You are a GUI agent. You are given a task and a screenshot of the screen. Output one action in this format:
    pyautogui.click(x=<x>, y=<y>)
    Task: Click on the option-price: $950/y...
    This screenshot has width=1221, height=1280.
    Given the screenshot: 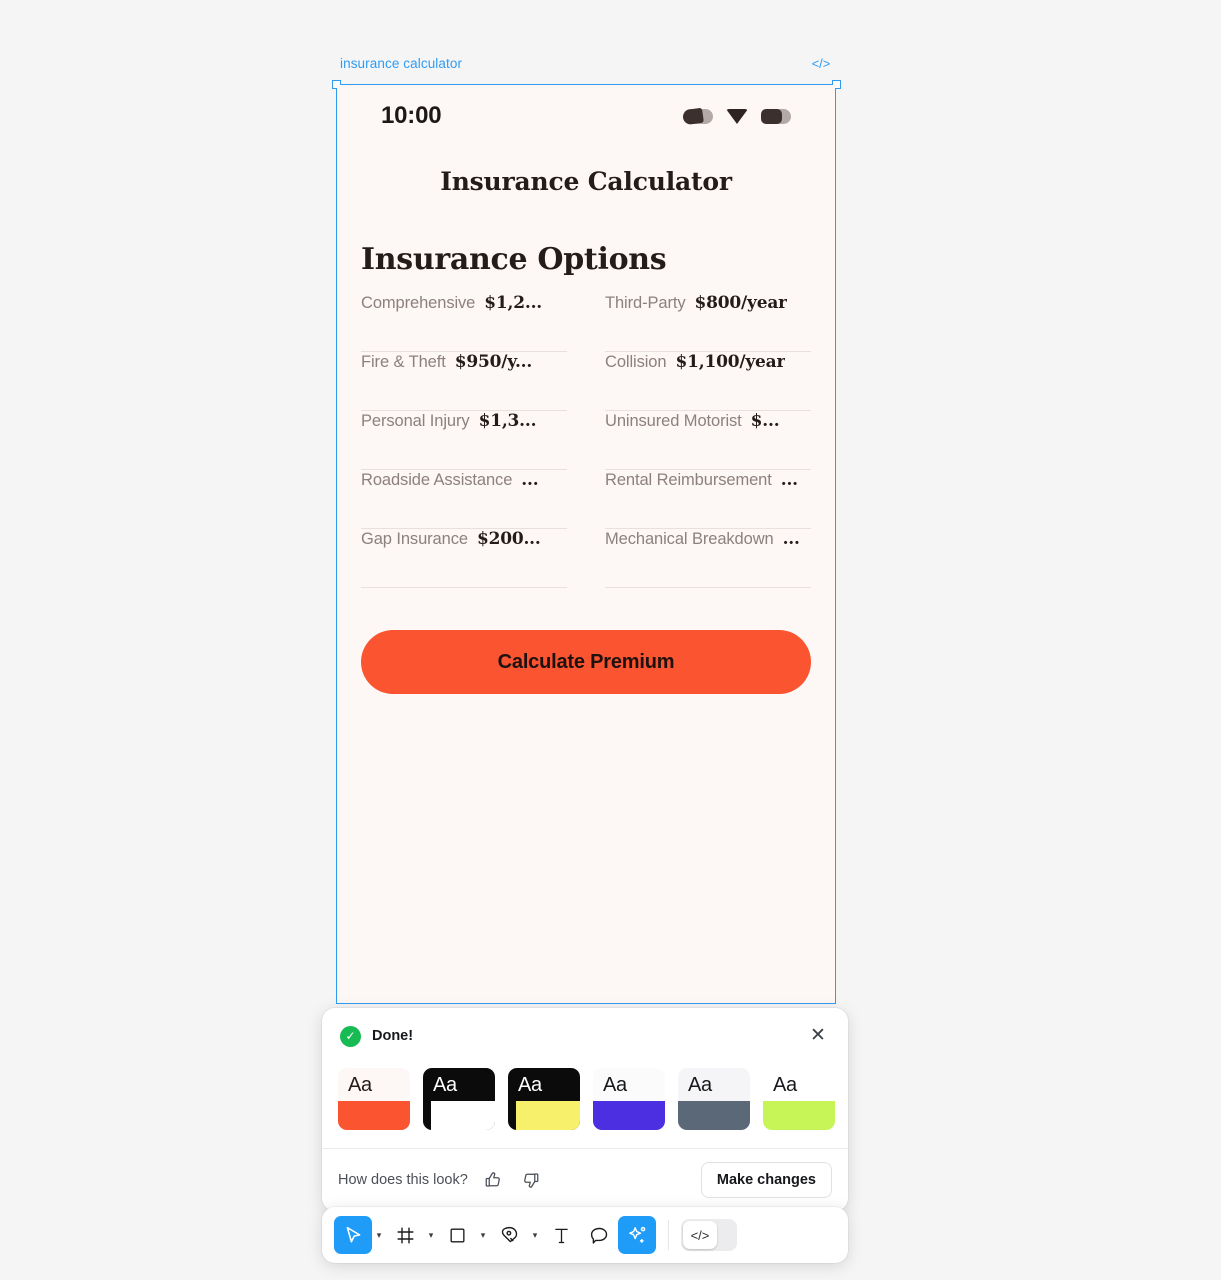 What is the action you would take?
    pyautogui.click(x=493, y=362)
    